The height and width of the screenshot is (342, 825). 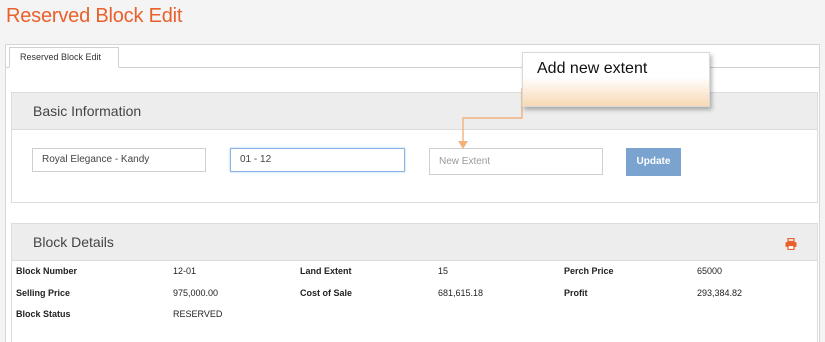 I want to click on selling-price-value: 975,000.00, so click(x=196, y=293).